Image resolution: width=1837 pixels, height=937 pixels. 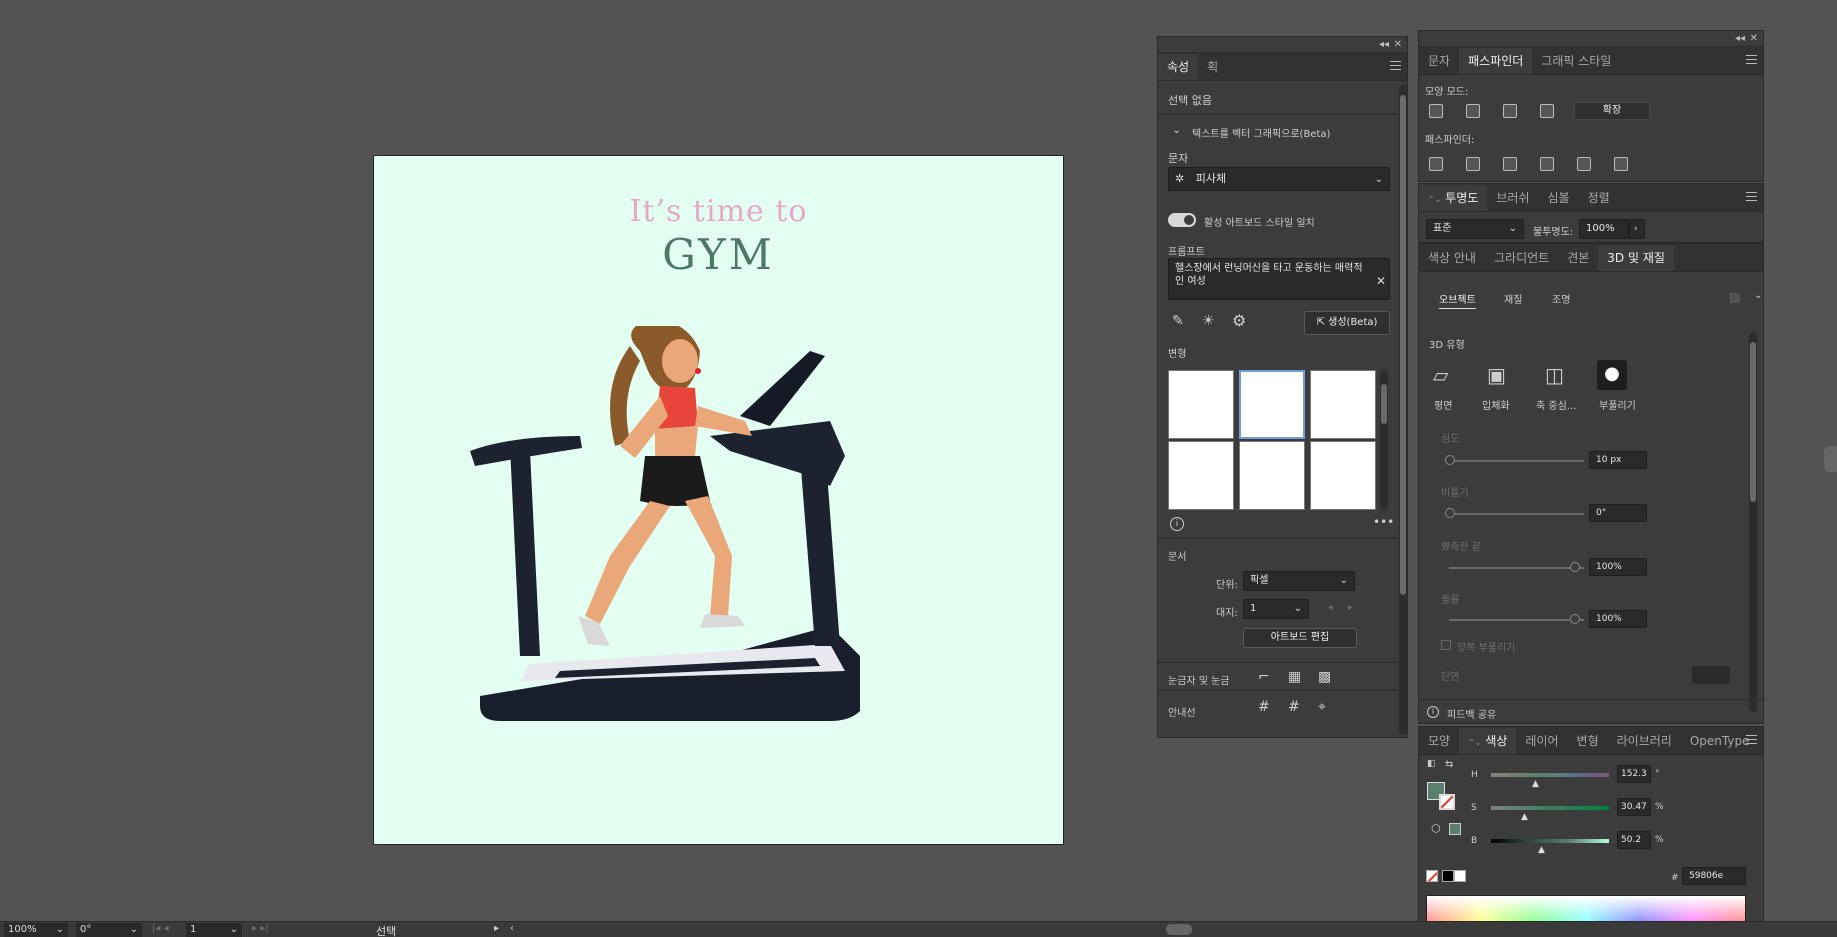 What do you see at coordinates (1541, 850) in the screenshot?
I see `b-slider-thumb: ▲` at bounding box center [1541, 850].